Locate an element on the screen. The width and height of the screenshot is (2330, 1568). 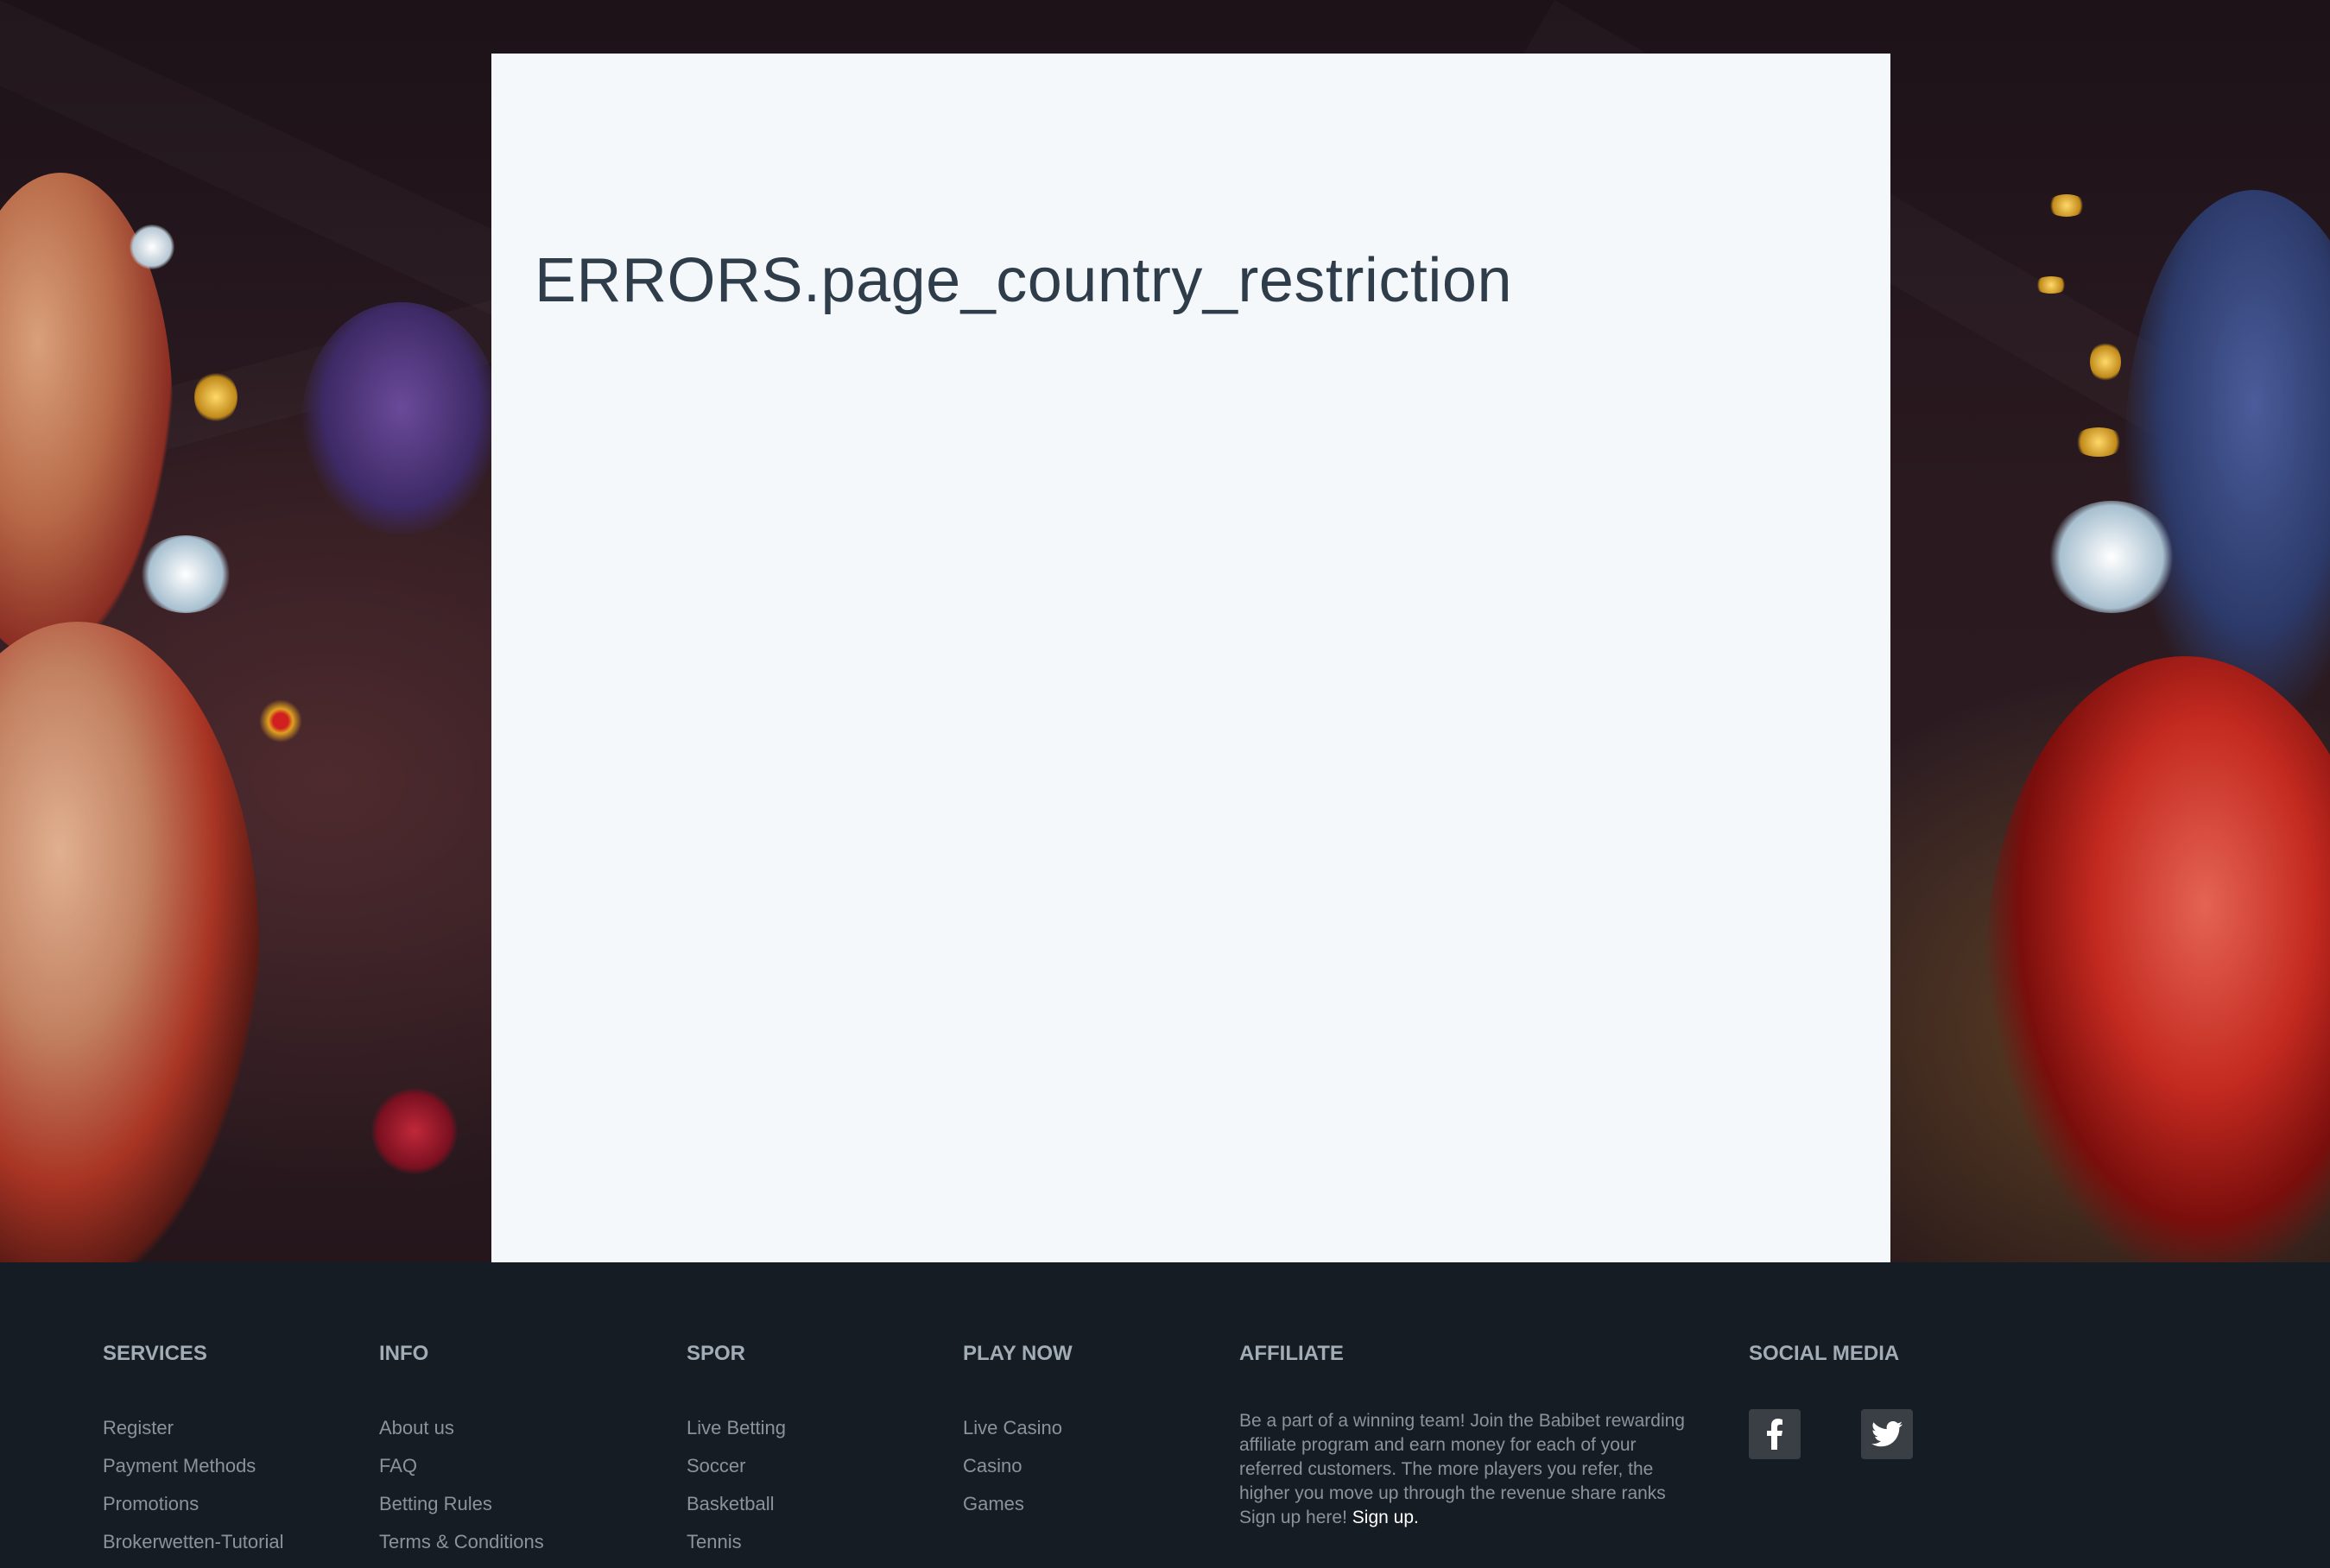
affiliate-signup-link: Sign up. is located at coordinates (1385, 1517).